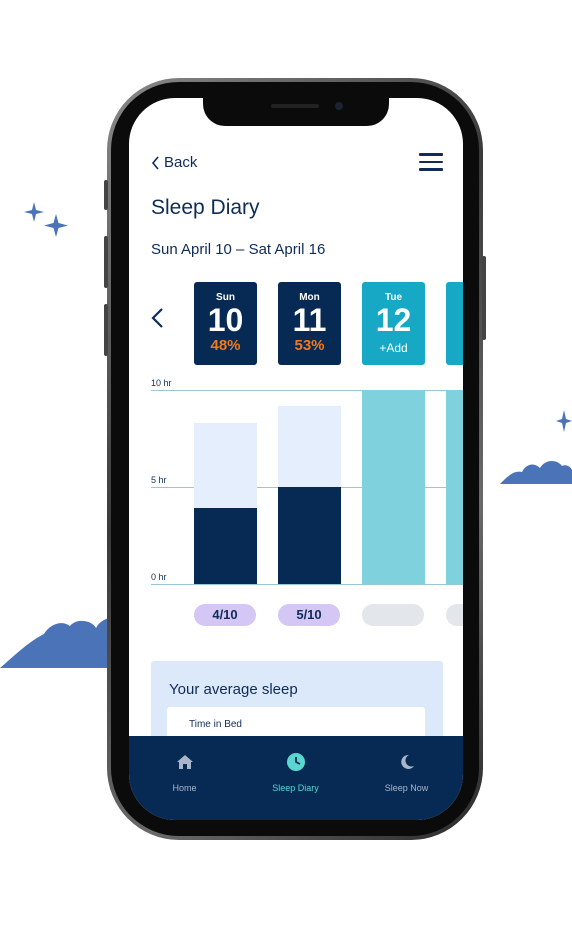 This screenshot has width=572, height=934. What do you see at coordinates (106, 330) in the screenshot?
I see `volume-down-button` at bounding box center [106, 330].